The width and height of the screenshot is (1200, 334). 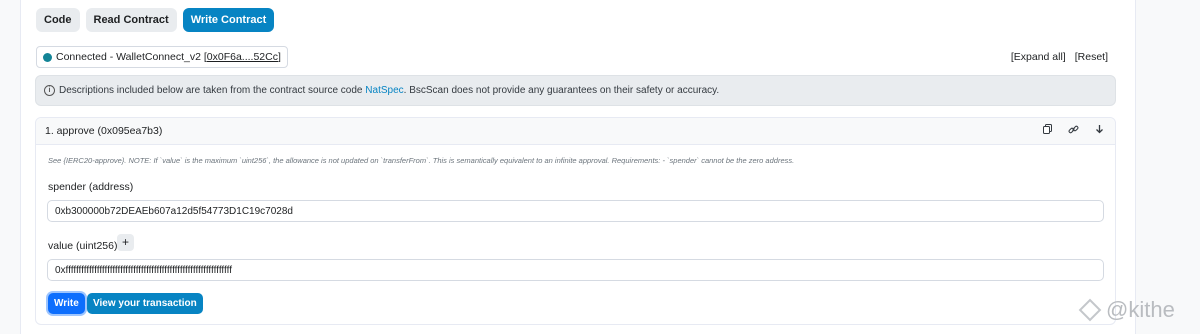 What do you see at coordinates (1091, 57) in the screenshot?
I see `reset-link: [Reset]` at bounding box center [1091, 57].